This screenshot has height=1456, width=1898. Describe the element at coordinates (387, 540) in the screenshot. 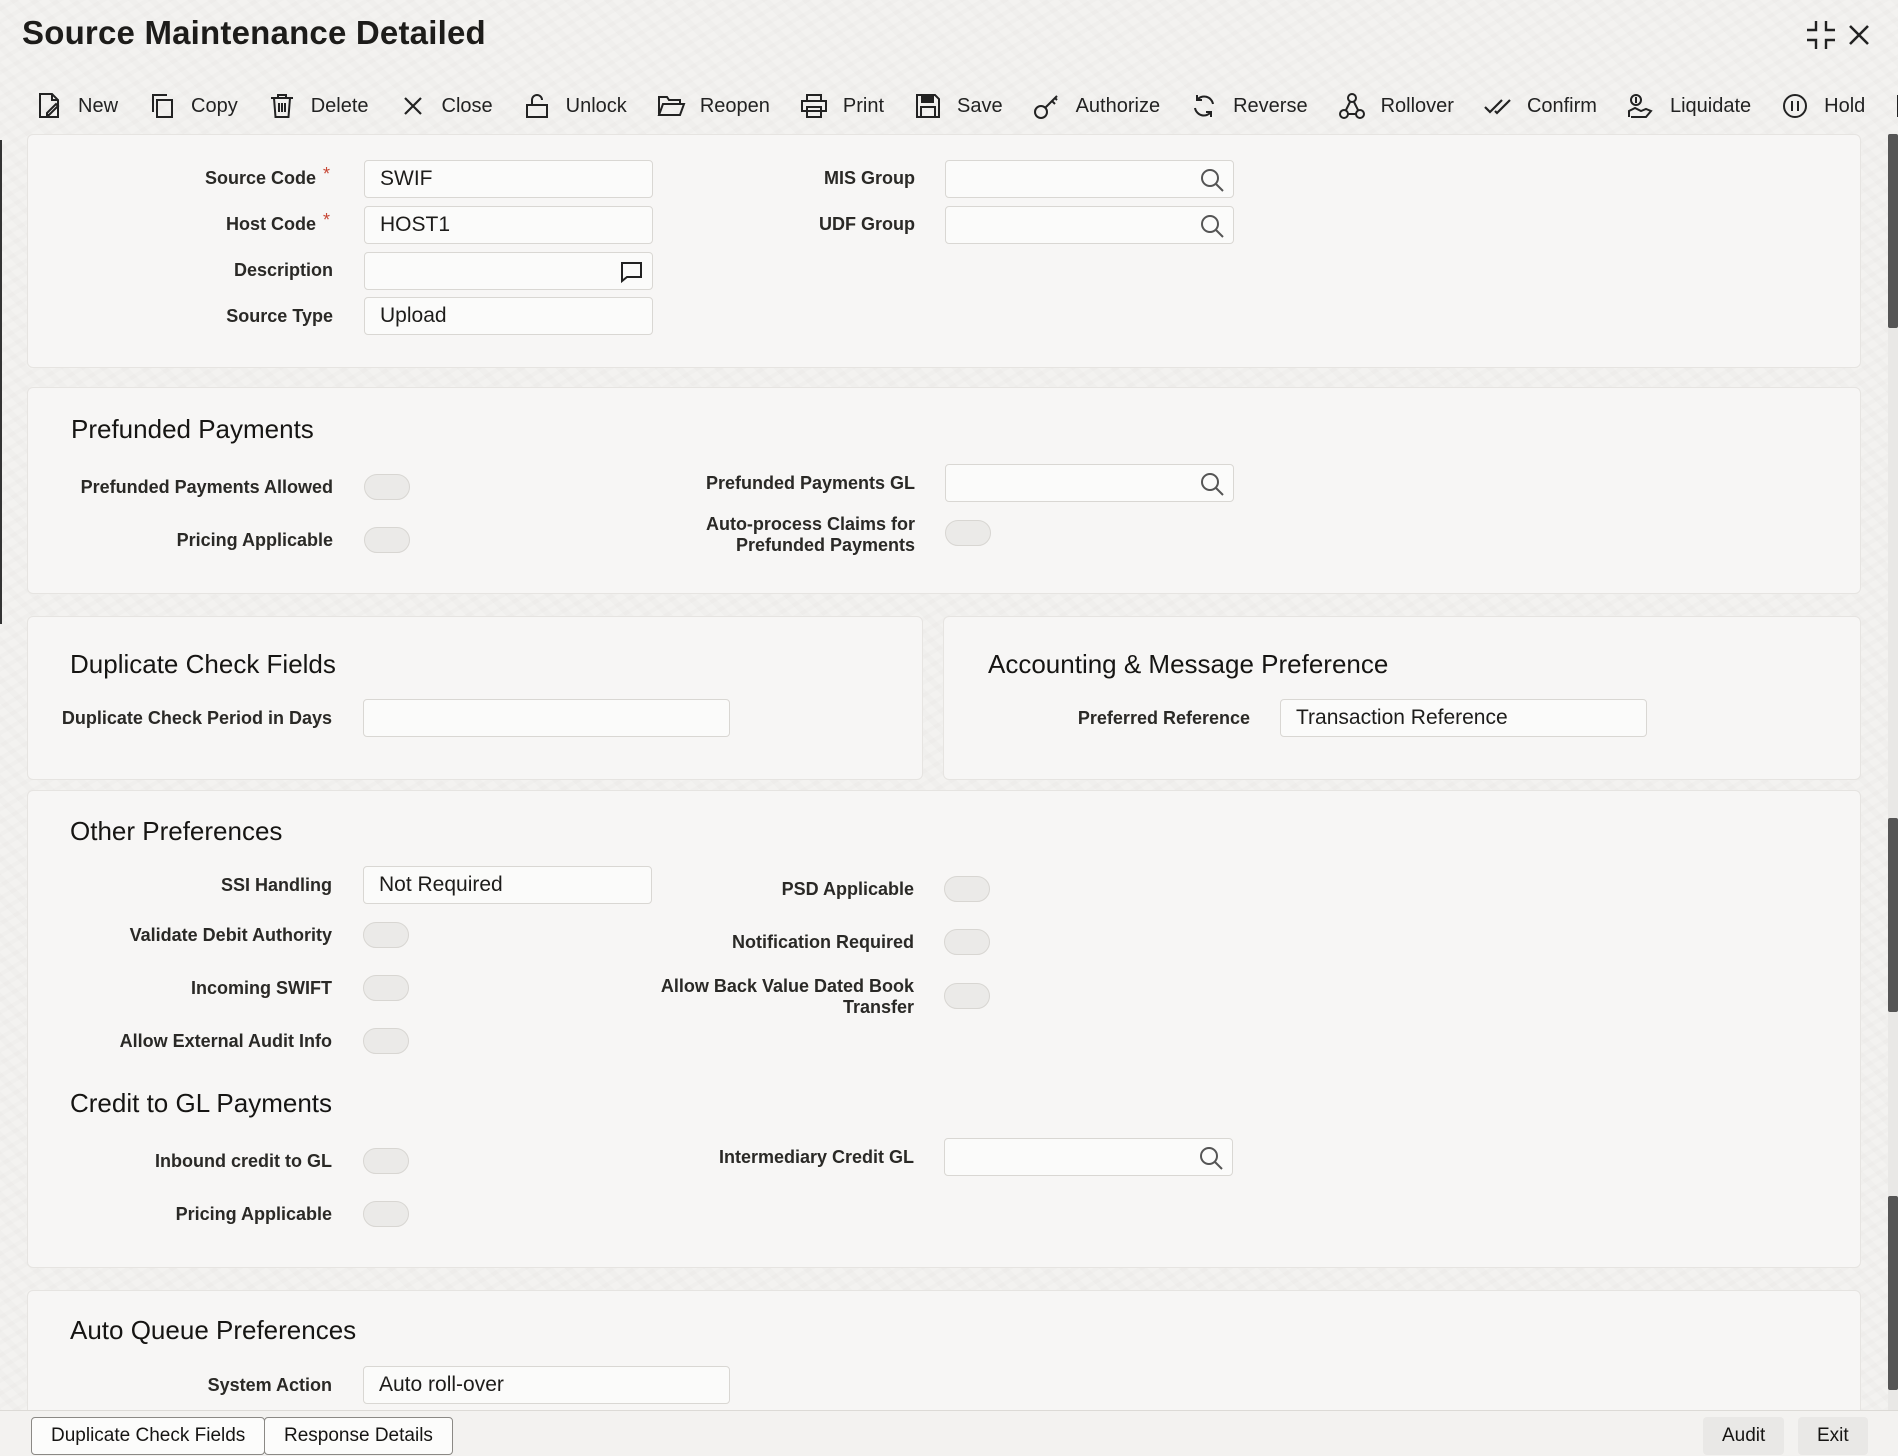

I see `prefunded-pricing-toggle` at that location.